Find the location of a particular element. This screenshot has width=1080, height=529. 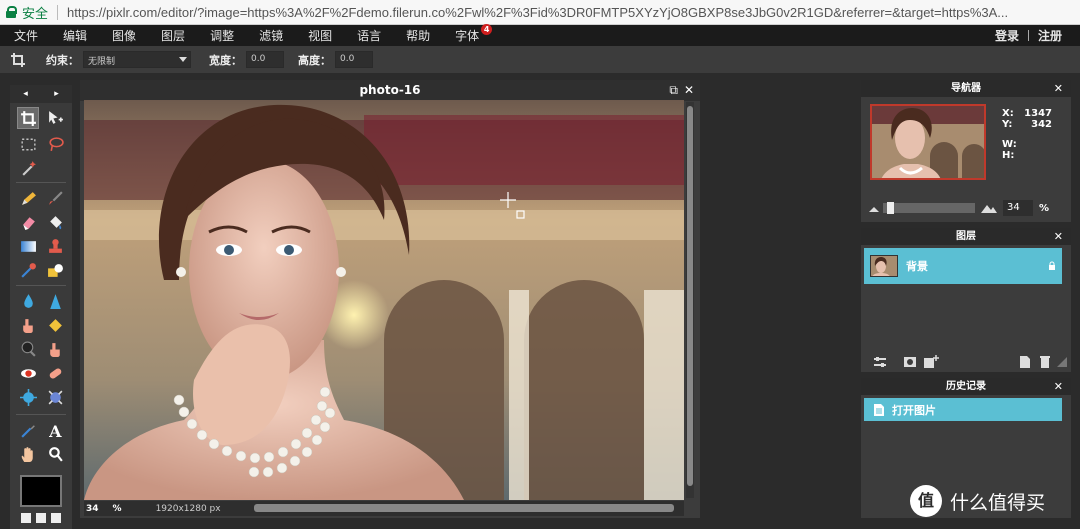

menu-help: 帮助 is located at coordinates (416, 35).